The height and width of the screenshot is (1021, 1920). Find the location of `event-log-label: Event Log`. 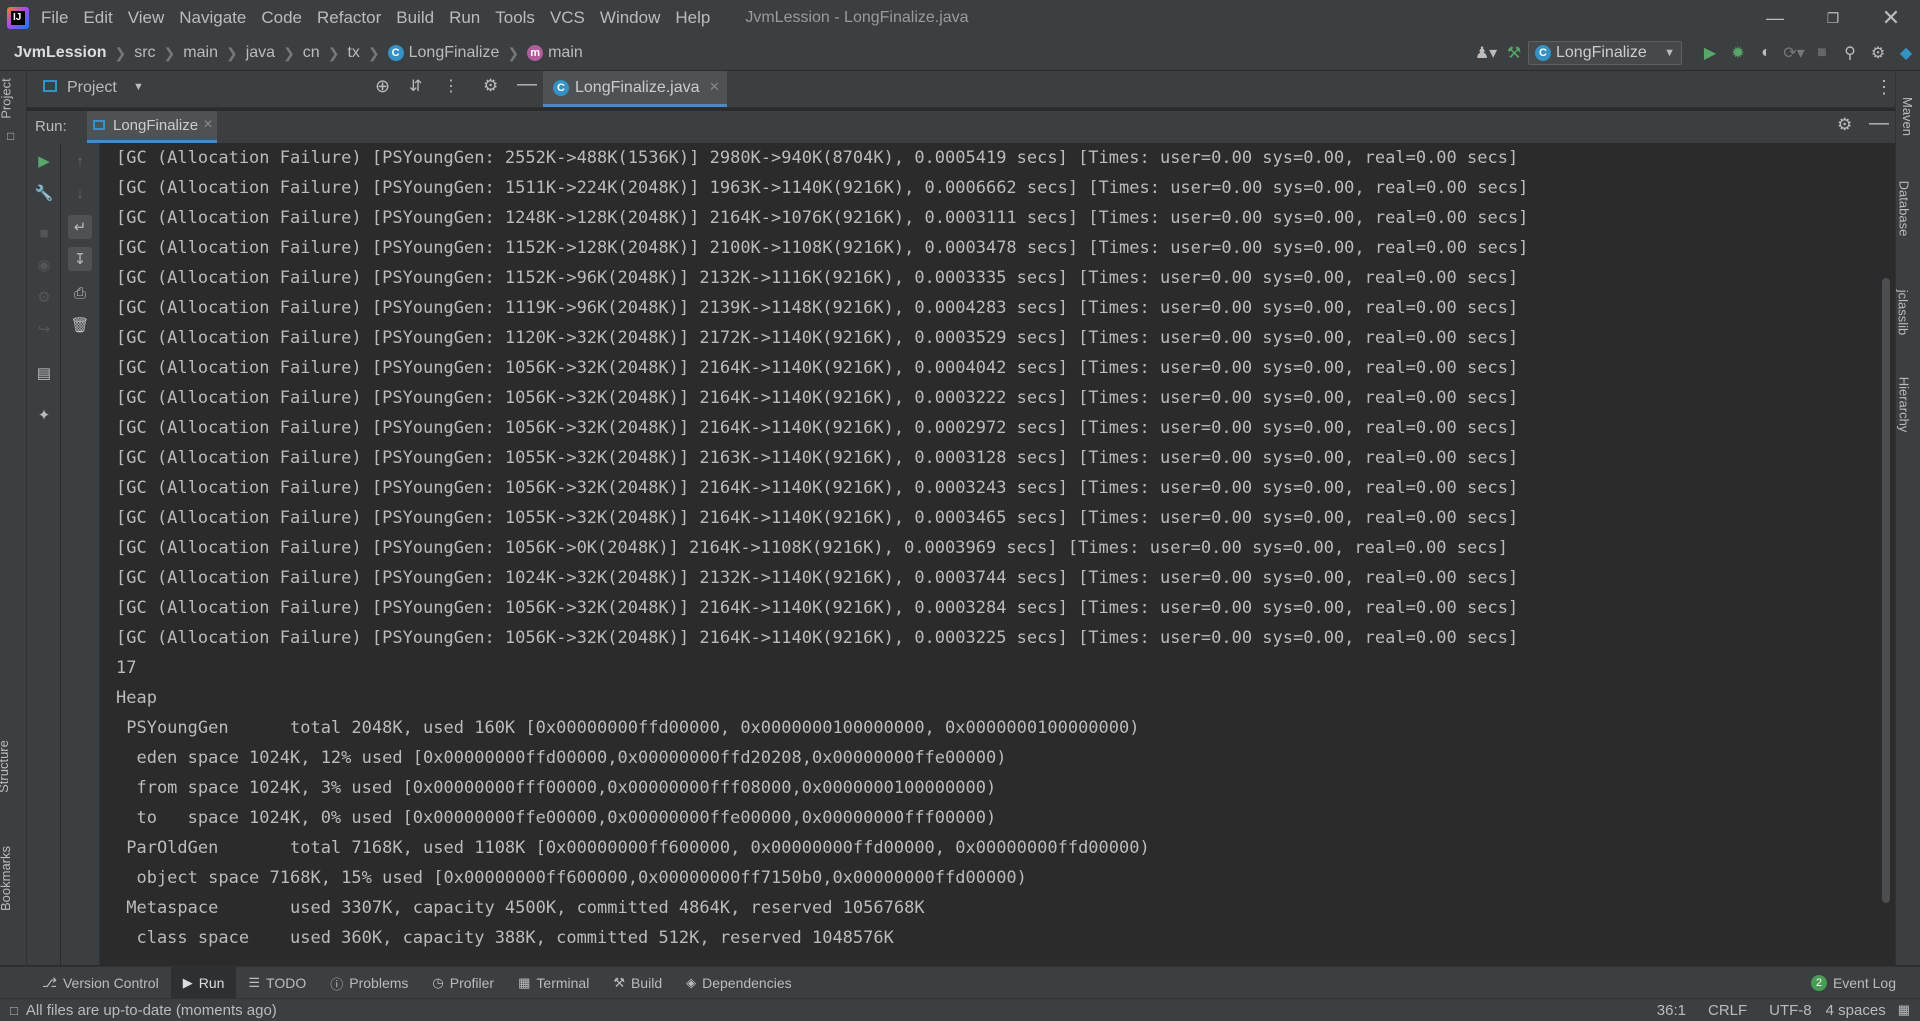

event-log-label: Event Log is located at coordinates (1864, 983).